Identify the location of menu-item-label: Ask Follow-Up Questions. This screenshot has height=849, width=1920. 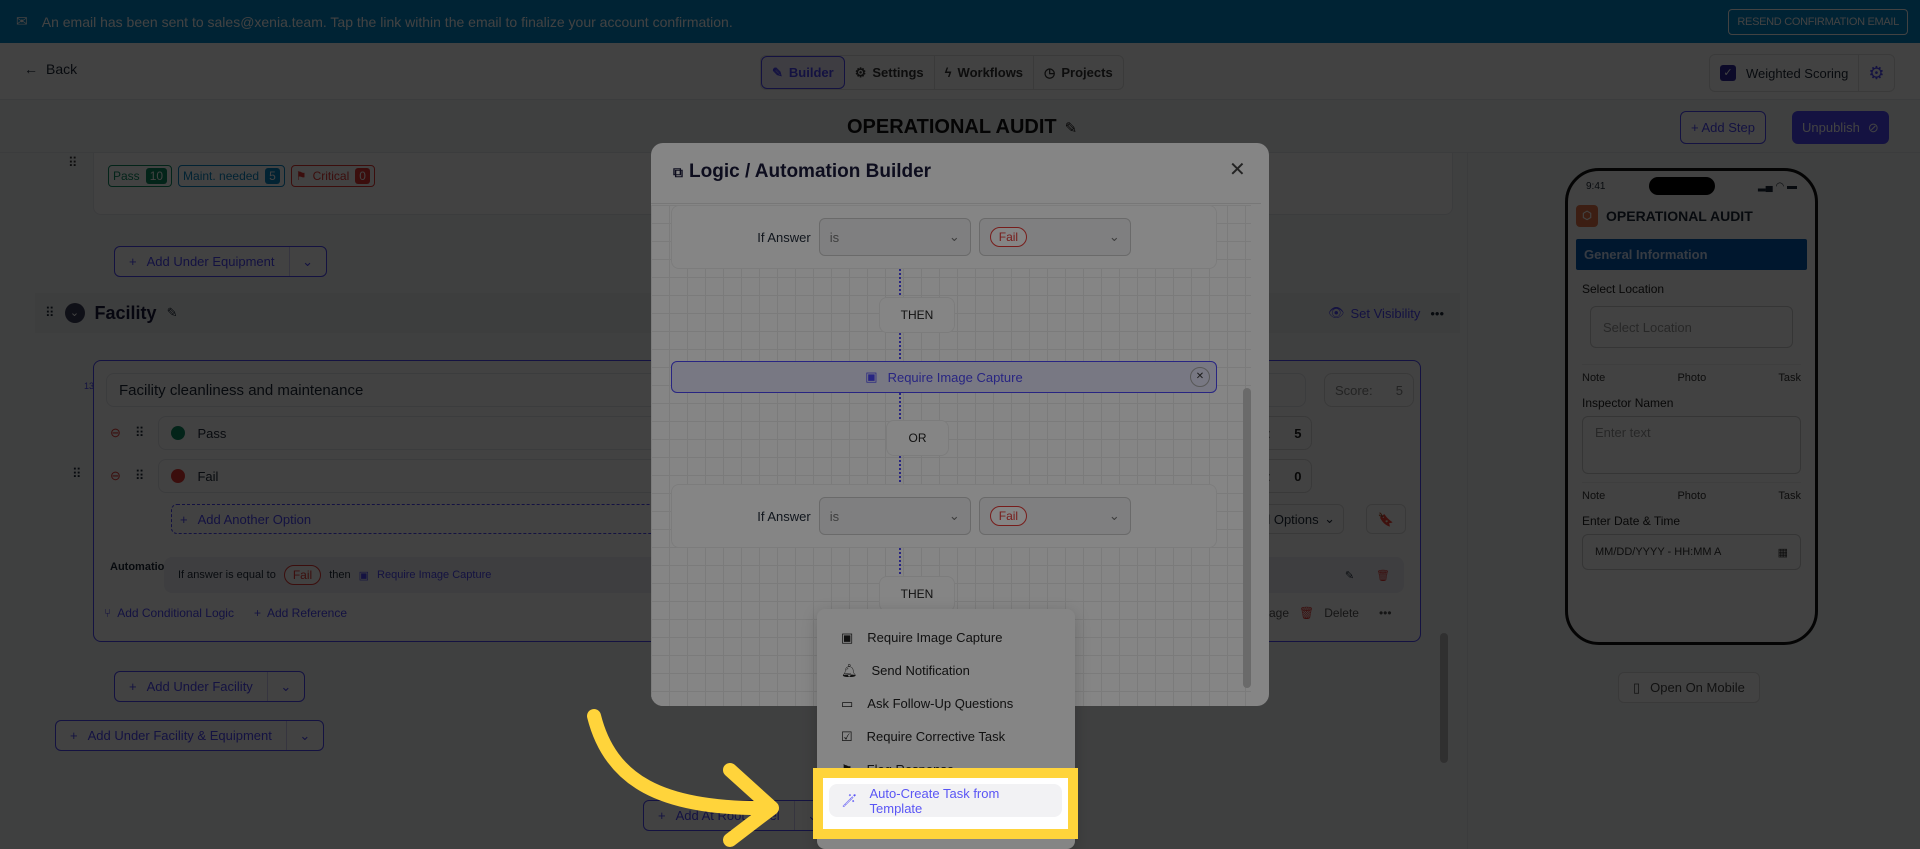
(940, 703).